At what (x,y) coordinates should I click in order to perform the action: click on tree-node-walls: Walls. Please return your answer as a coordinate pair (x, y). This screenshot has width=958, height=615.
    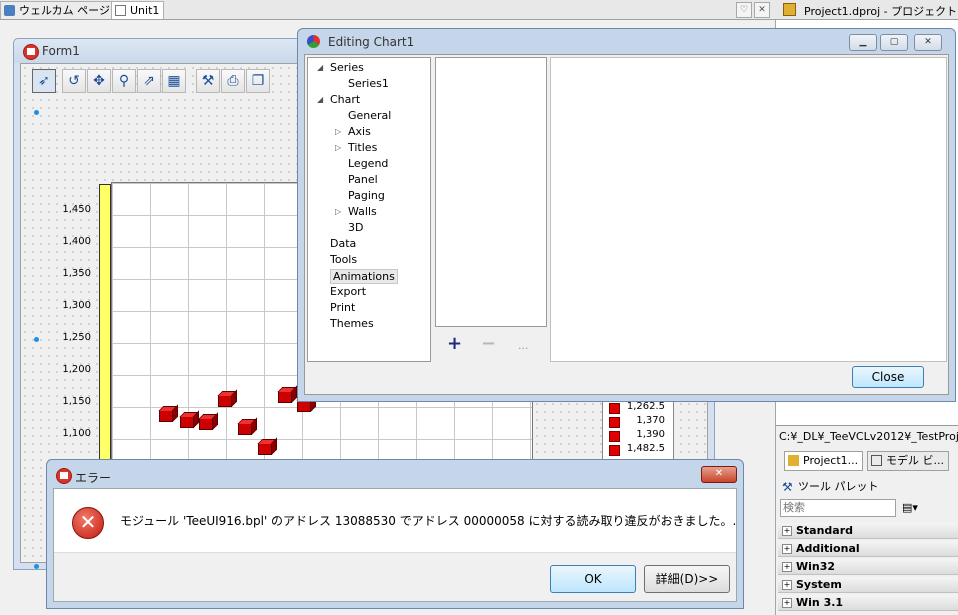
    Looking at the image, I should click on (362, 211).